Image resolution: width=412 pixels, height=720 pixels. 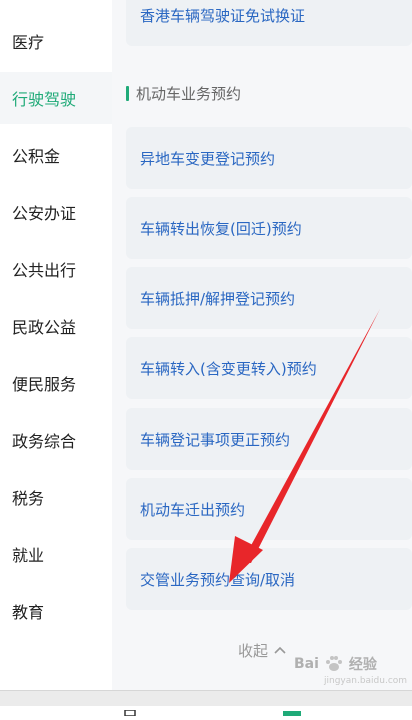 What do you see at coordinates (351, 674) in the screenshot?
I see `baidu-jingyan-watermark: Bai 经验 jingyan.baidu.com` at bounding box center [351, 674].